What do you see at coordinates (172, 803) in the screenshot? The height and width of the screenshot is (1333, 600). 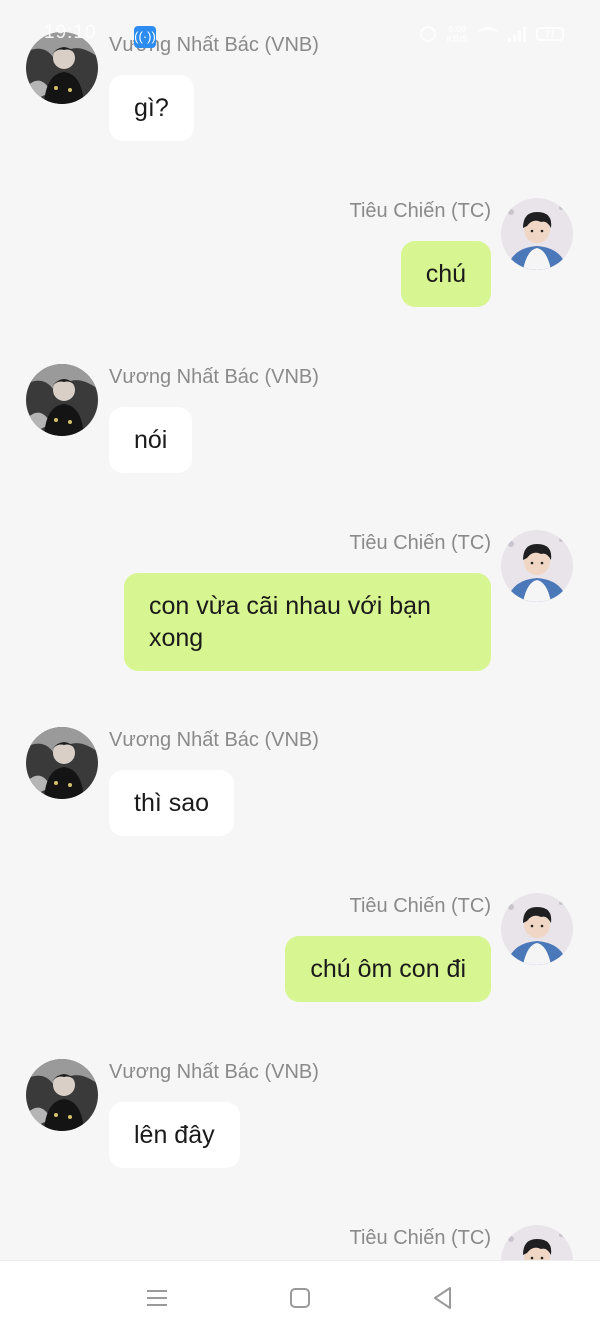 I see `message-bubble: thì sao` at bounding box center [172, 803].